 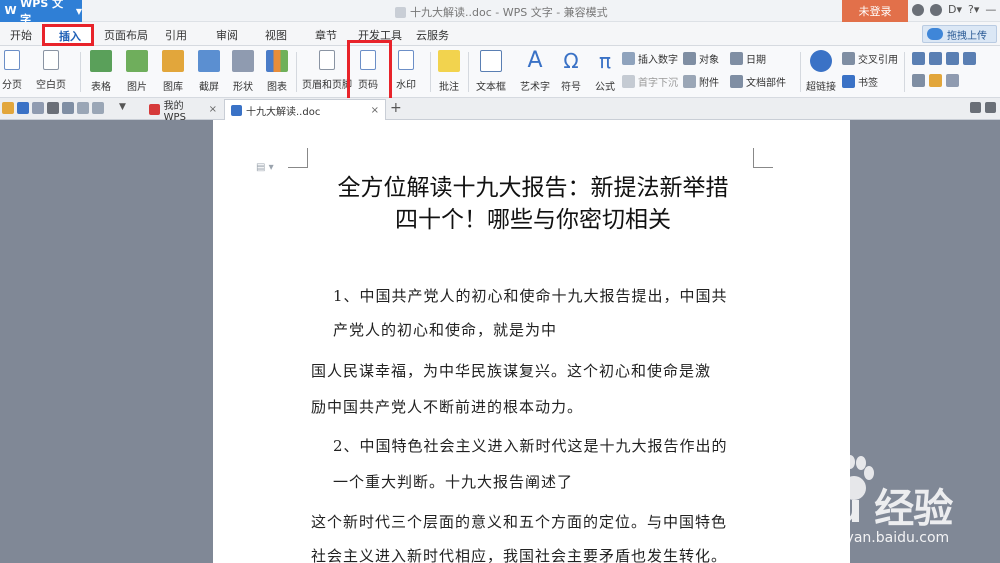 What do you see at coordinates (265, 167) in the screenshot?
I see `paragraph-layout-icon: ▤ ▾` at bounding box center [265, 167].